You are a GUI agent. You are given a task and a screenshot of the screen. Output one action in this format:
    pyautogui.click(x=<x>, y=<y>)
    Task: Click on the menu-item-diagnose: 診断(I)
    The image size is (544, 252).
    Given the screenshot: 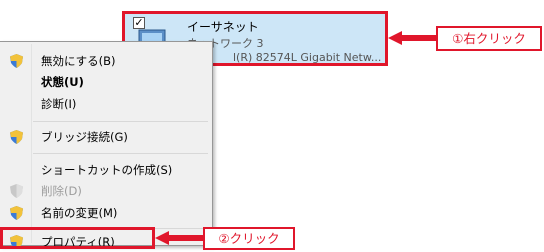 What is the action you would take?
    pyautogui.click(x=105, y=104)
    